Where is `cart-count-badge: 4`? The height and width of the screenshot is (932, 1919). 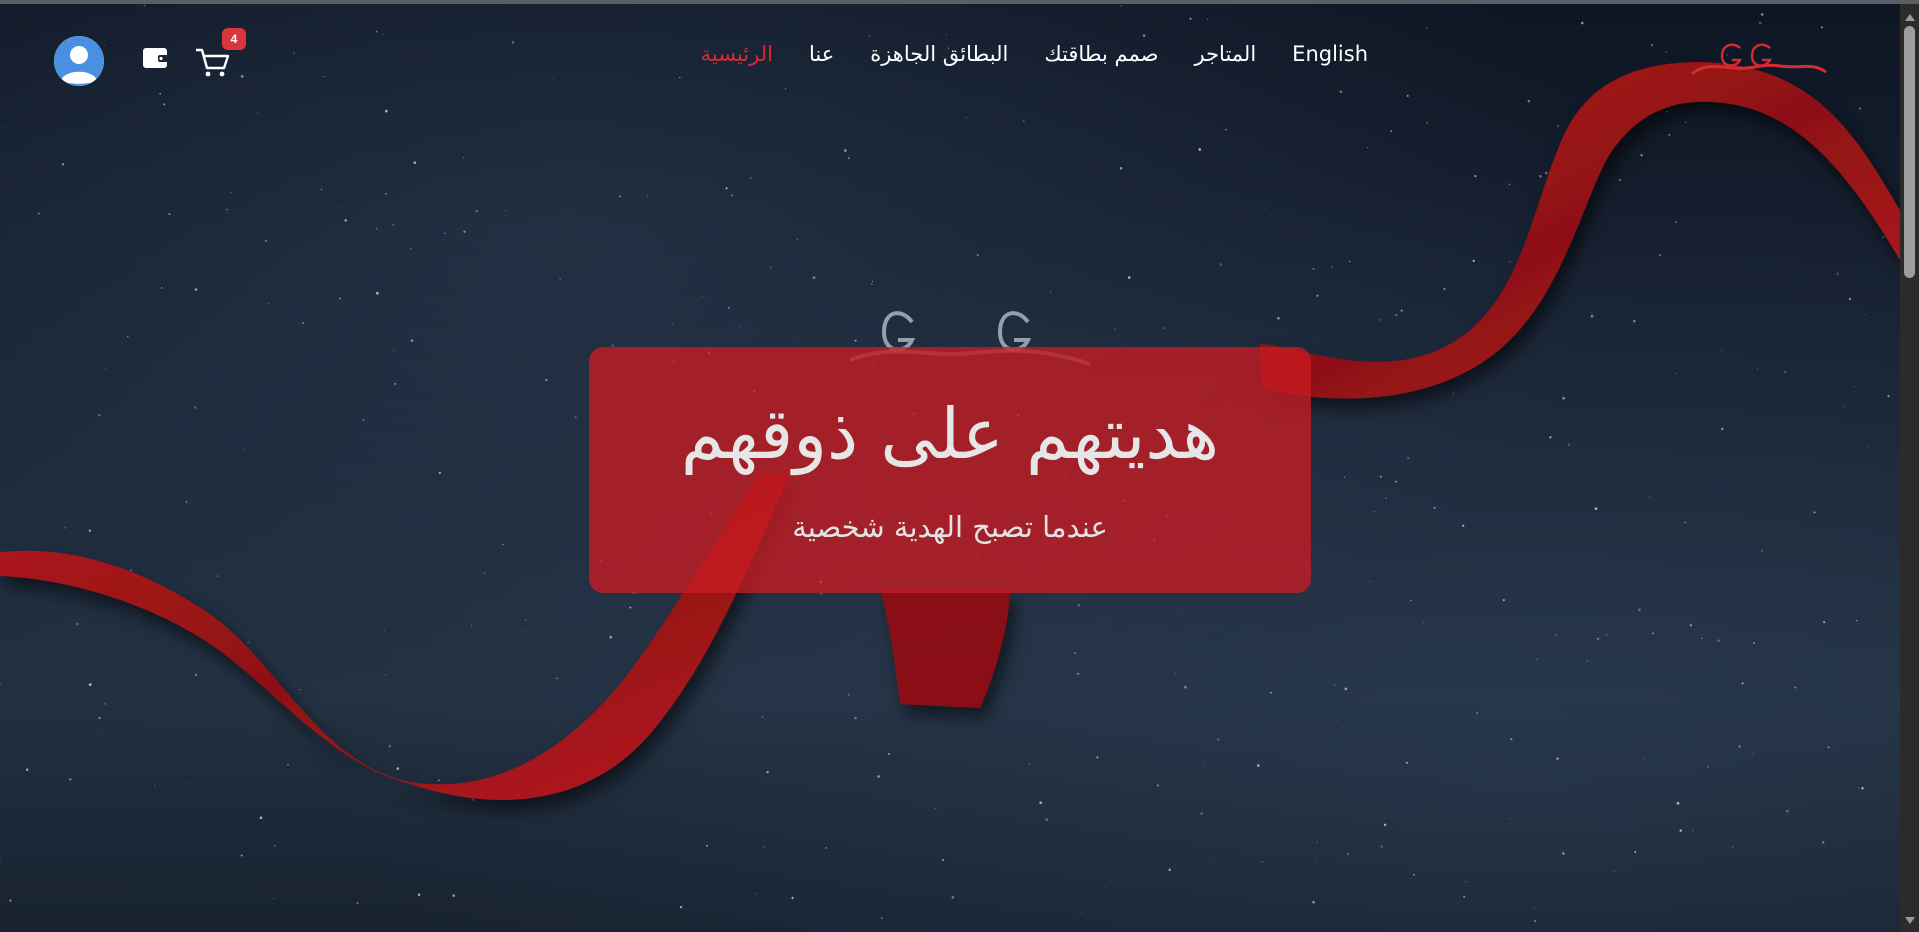
cart-count-badge: 4 is located at coordinates (234, 39).